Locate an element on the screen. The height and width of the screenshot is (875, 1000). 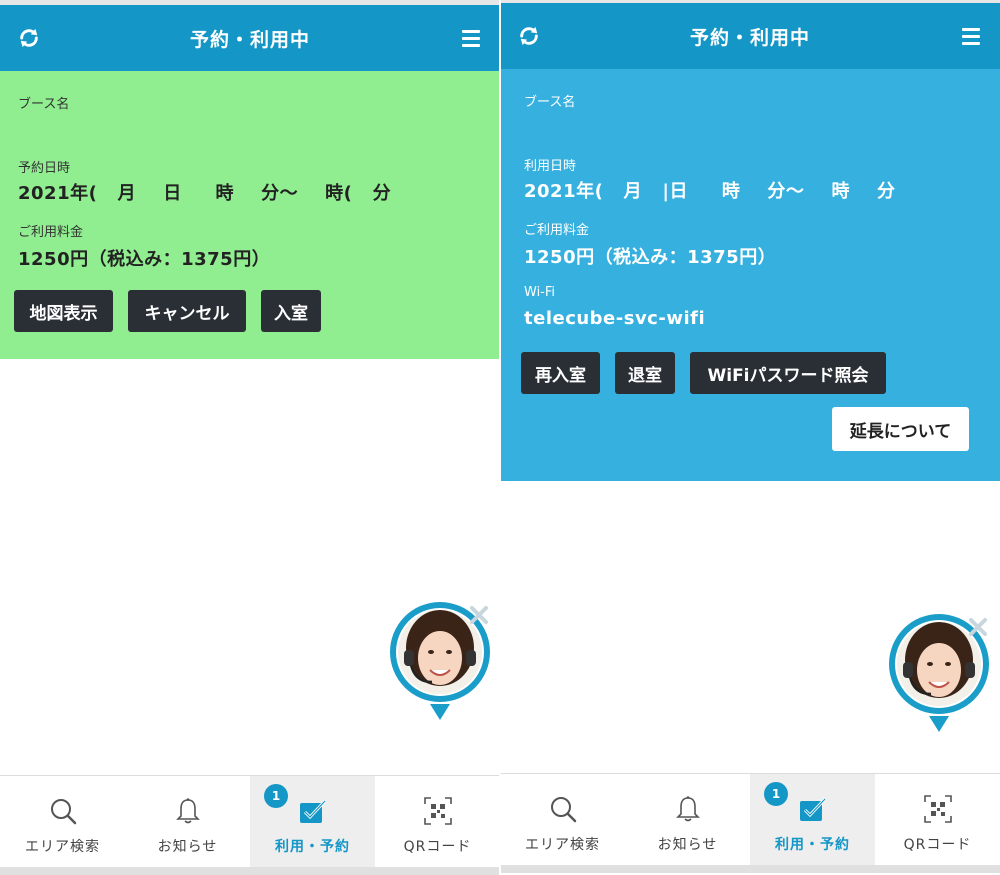
datetime-value: 2021年( 月 日 時 分～ 時( 分 is located at coordinates (205, 193).